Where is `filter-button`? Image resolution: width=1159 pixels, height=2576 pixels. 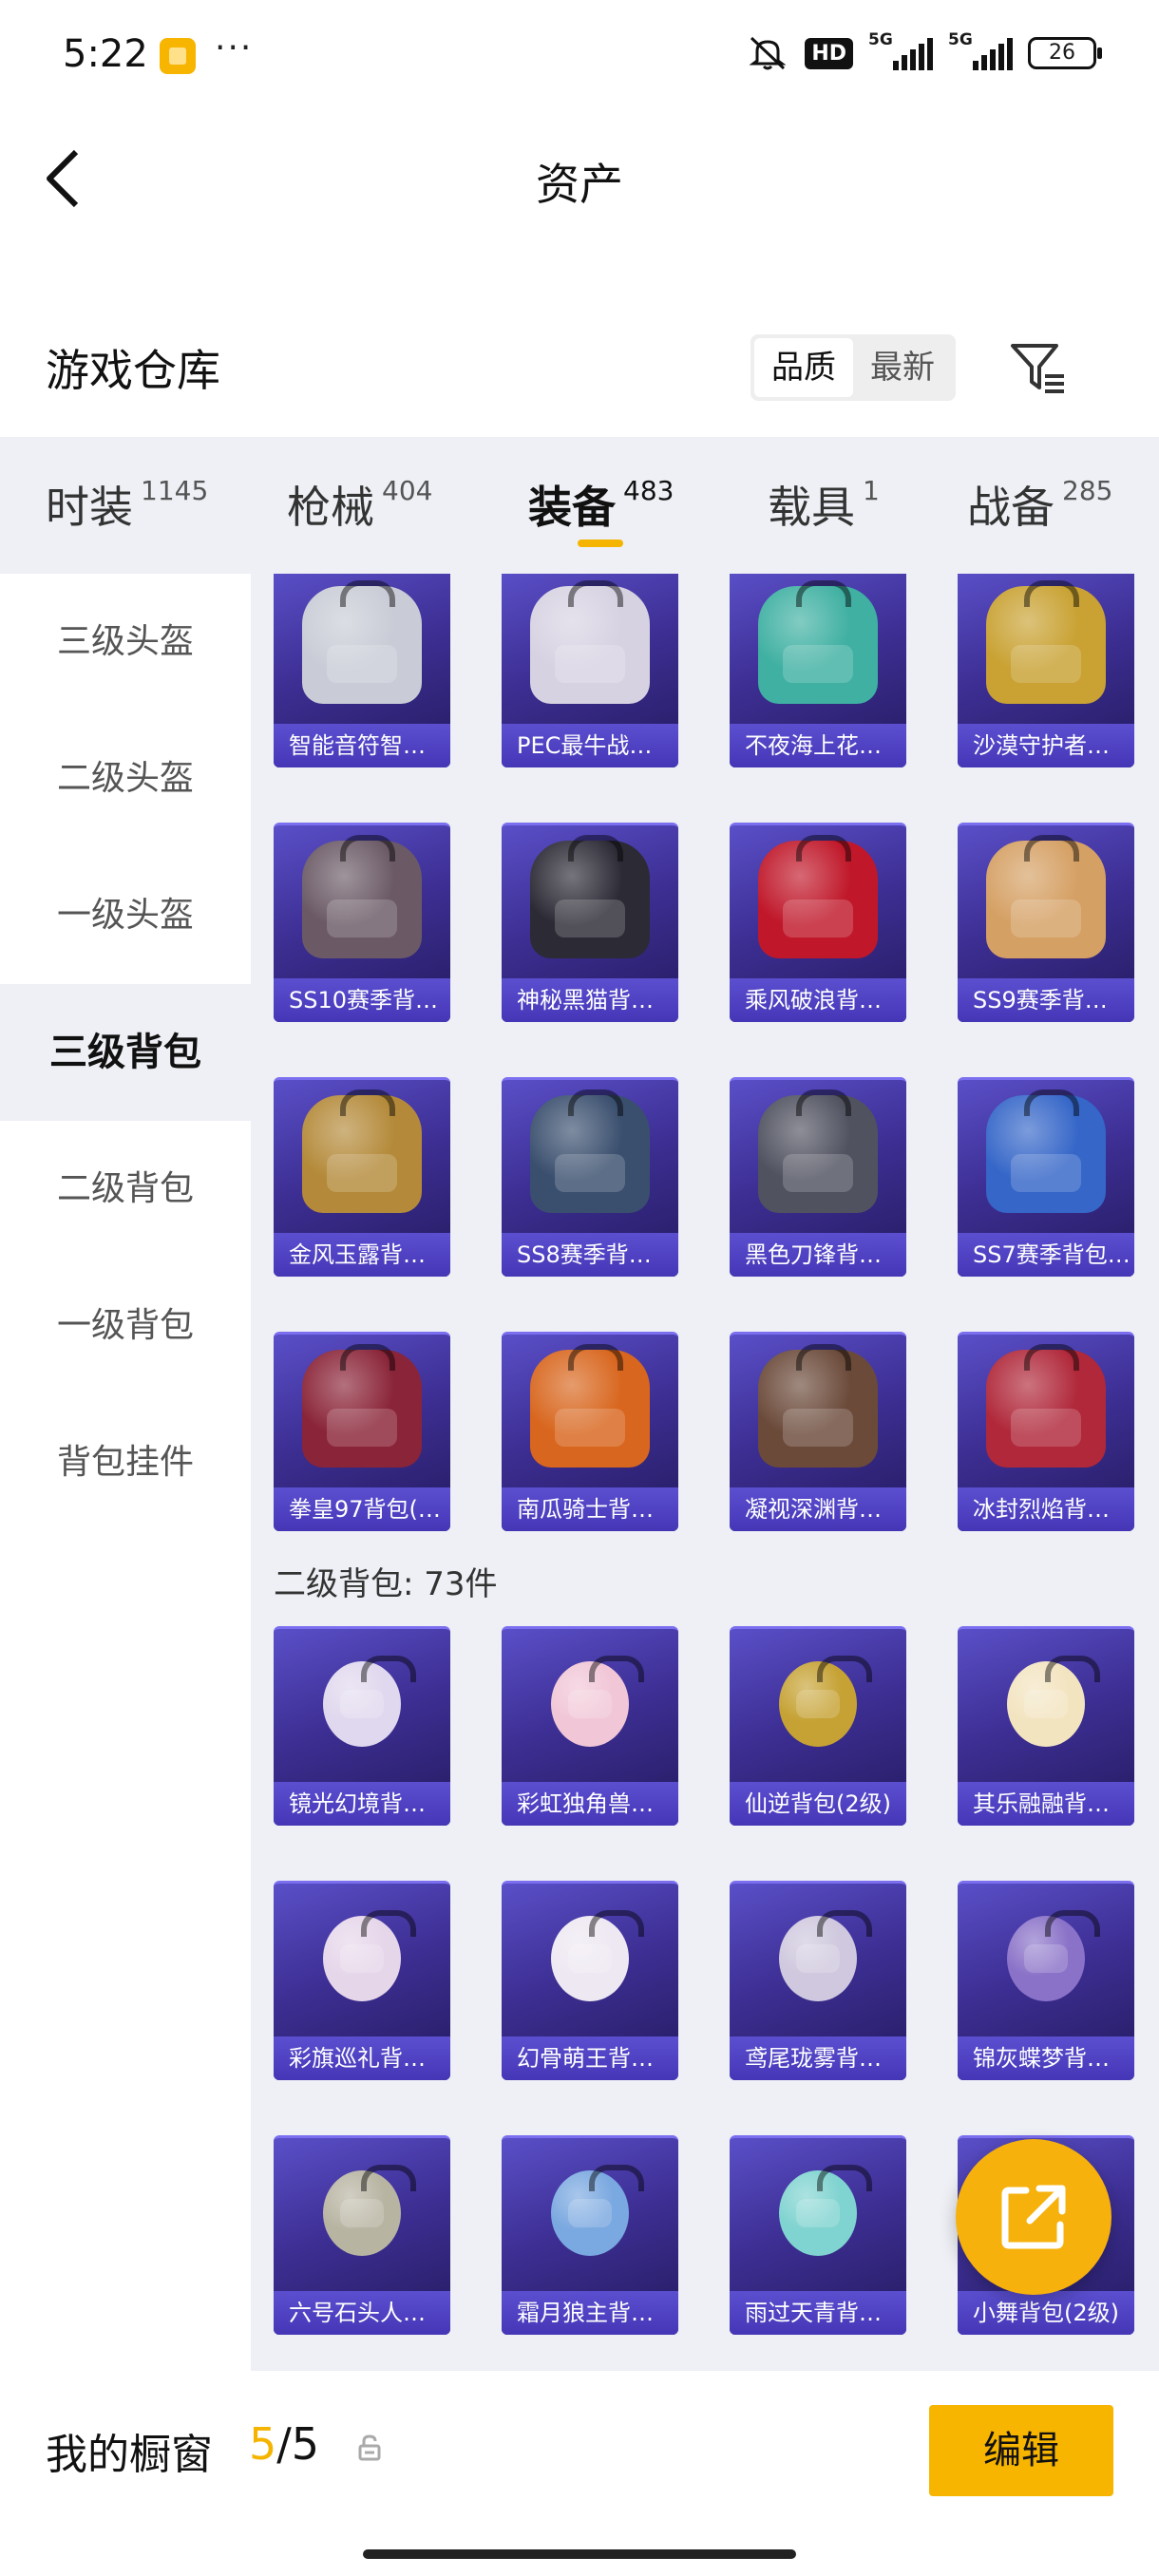
filter-button is located at coordinates (1037, 368).